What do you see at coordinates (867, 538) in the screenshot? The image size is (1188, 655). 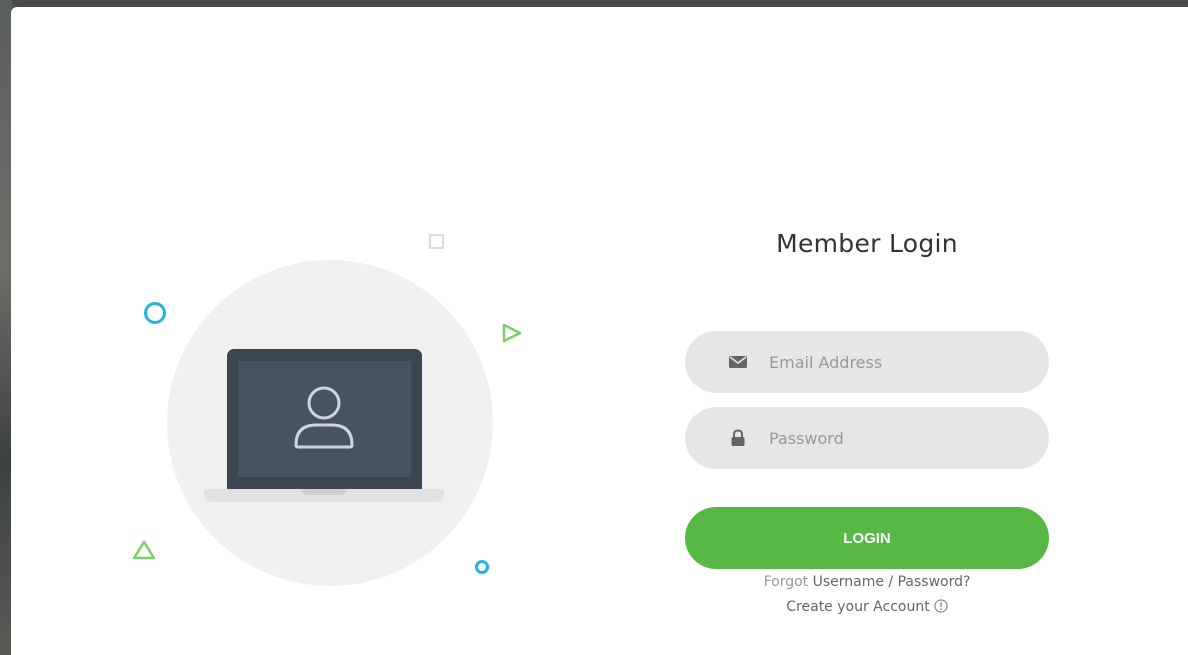 I see `login-button: LOGIN` at bounding box center [867, 538].